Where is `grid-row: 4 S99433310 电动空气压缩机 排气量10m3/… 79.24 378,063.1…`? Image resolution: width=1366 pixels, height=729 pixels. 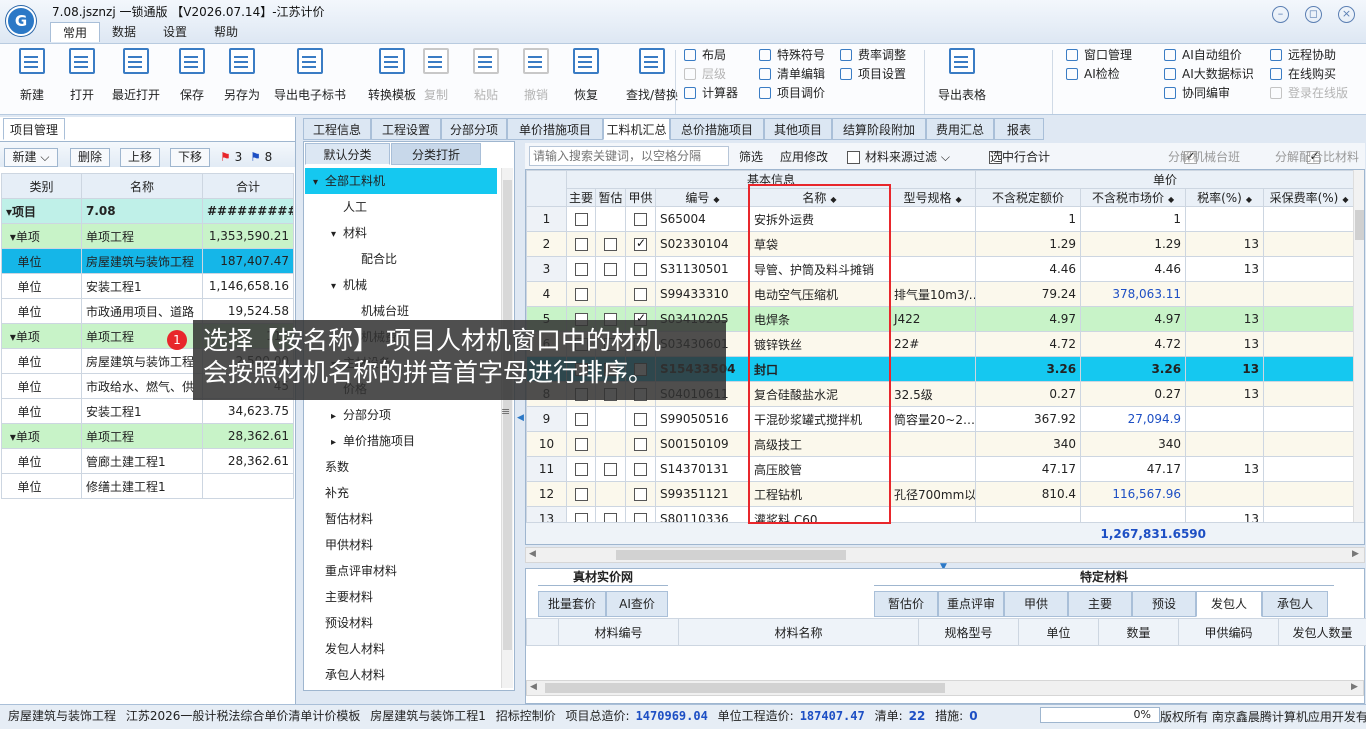 grid-row: 4 S99433310 电动空气压缩机 排气量10m3/… 79.24 378,063.1… is located at coordinates (941, 294).